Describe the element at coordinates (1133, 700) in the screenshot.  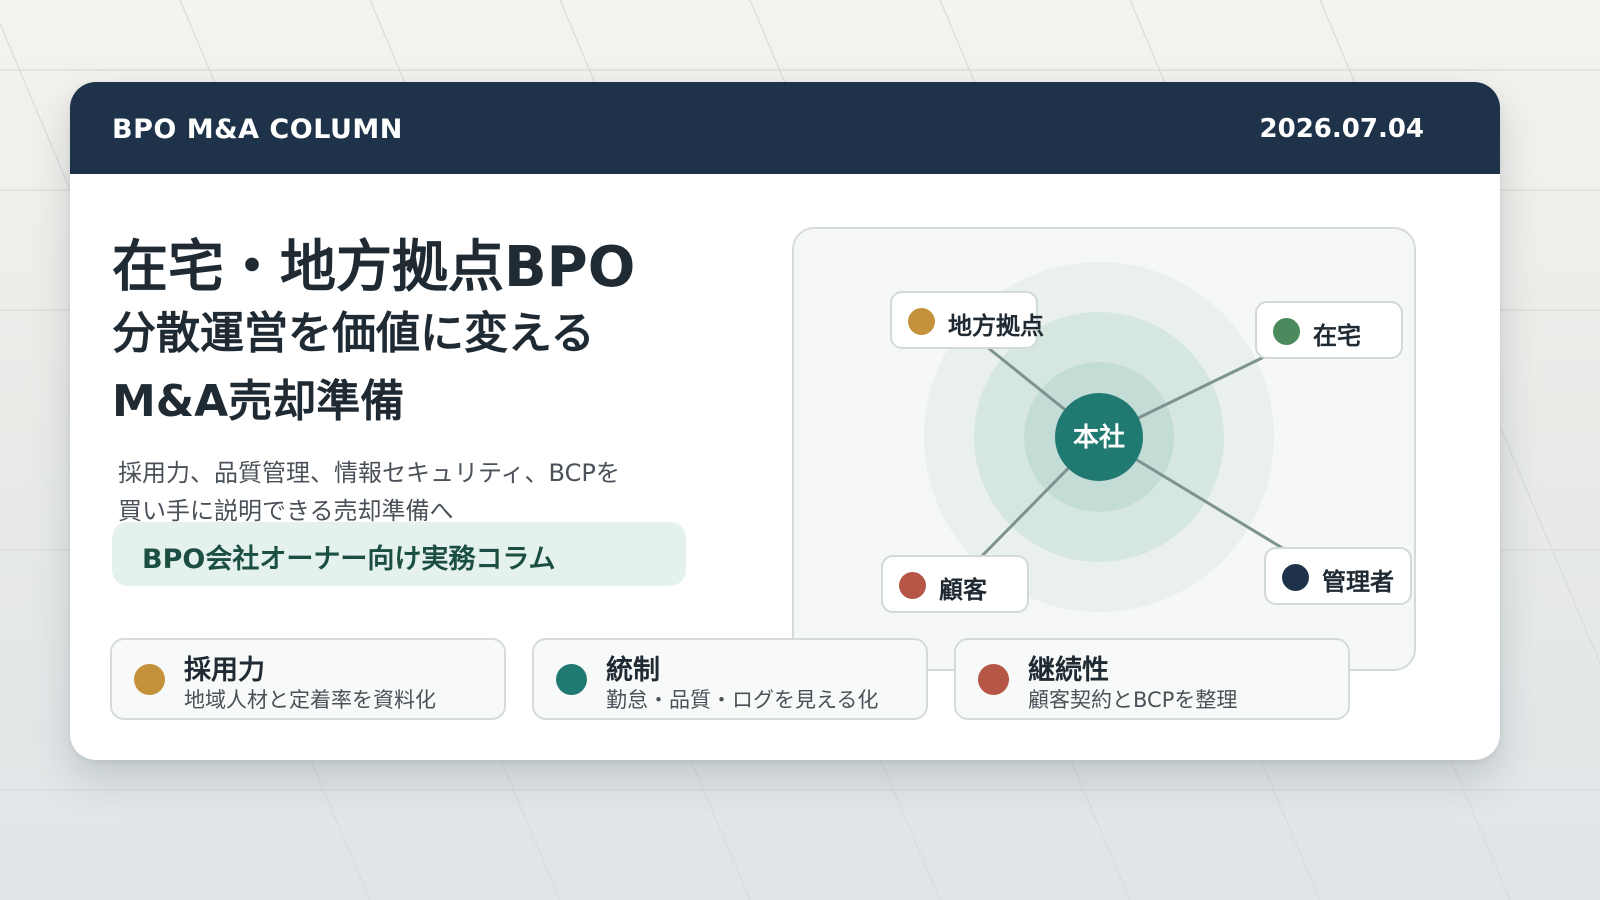
I see `feature-continuity-subtitle: 顧客契約とBCPを整理` at that location.